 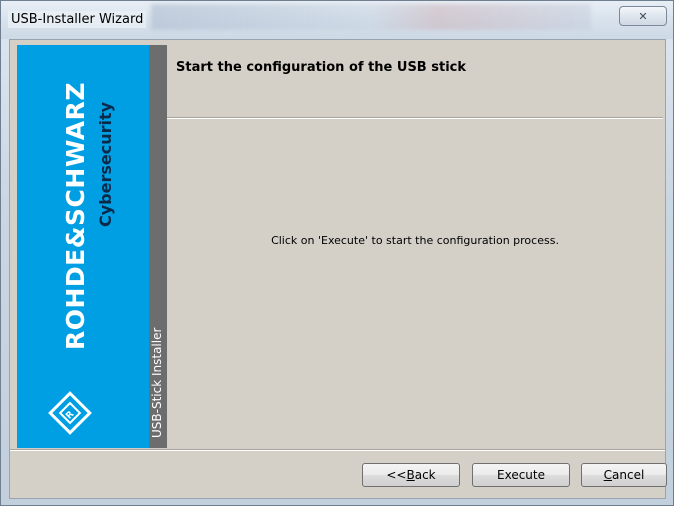 I want to click on window-title: USB-Installer Wizard, so click(x=77, y=19).